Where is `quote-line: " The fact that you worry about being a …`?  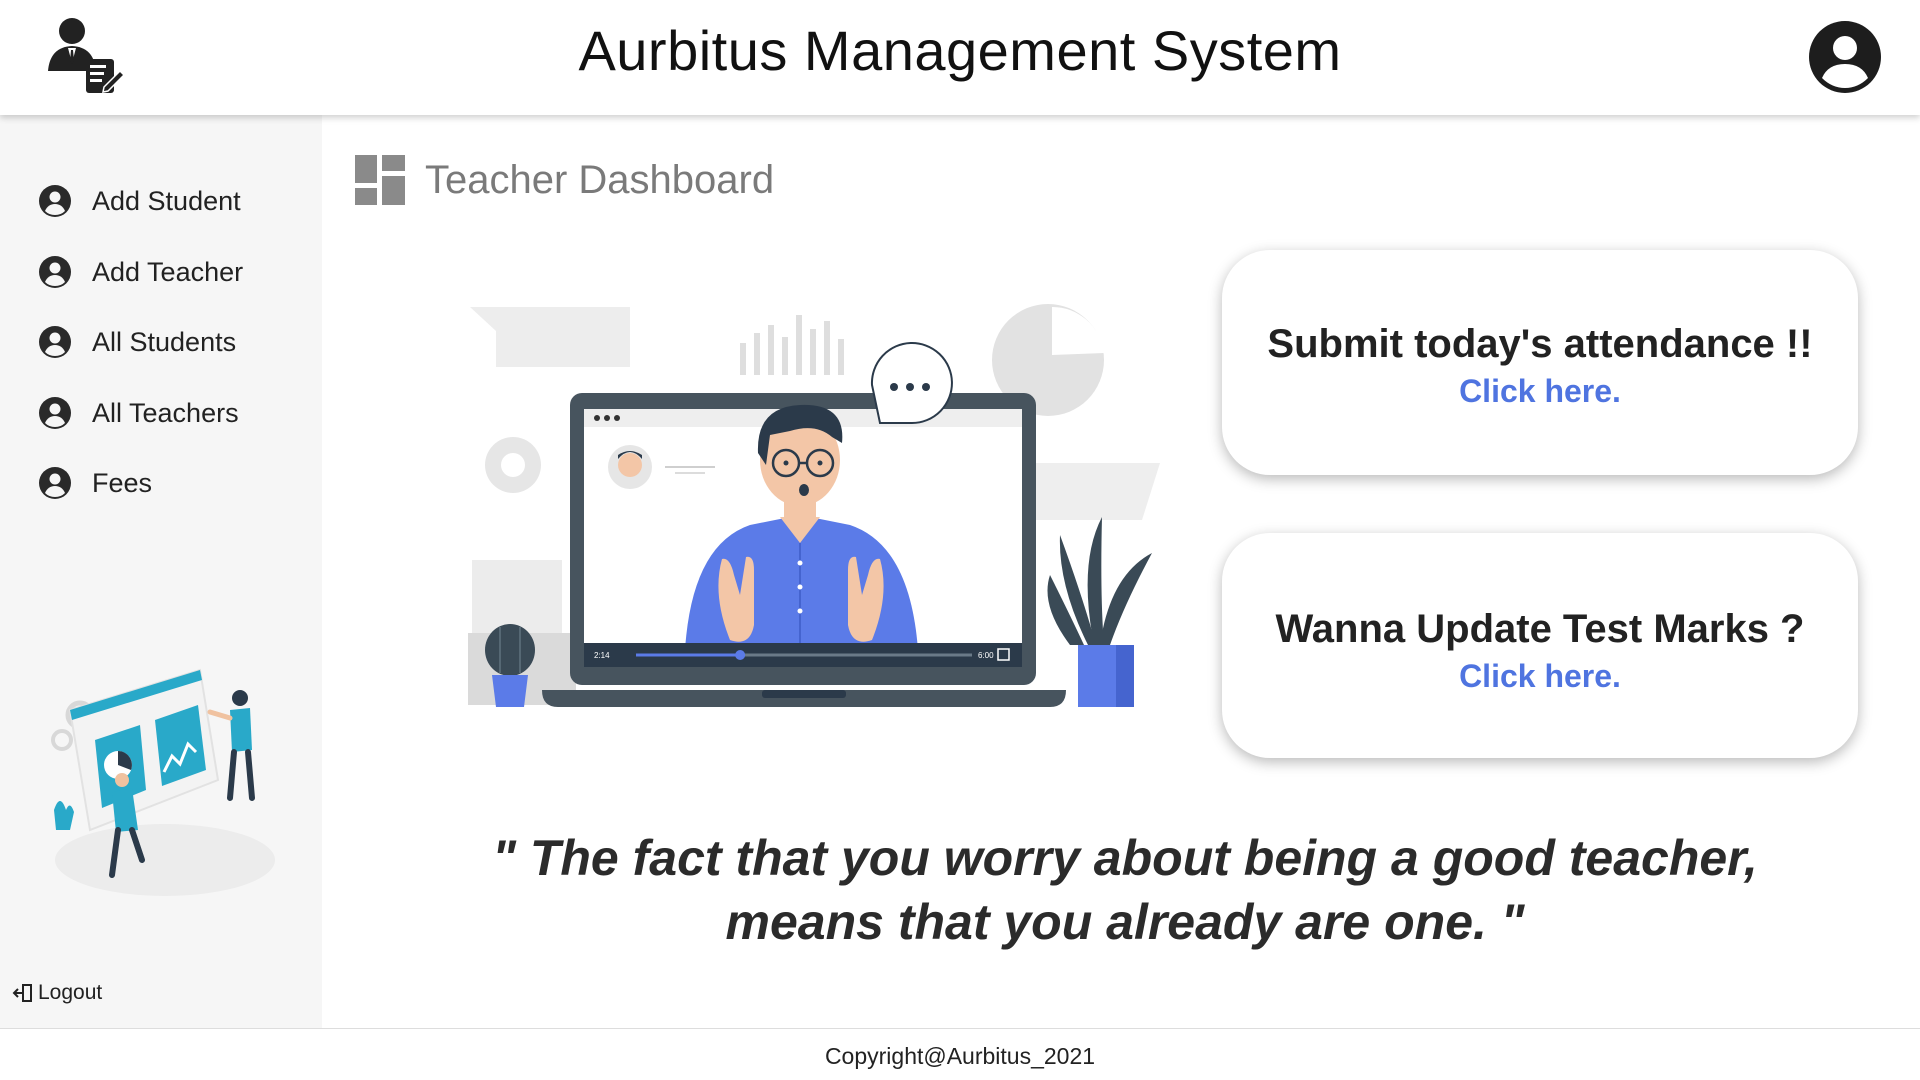
quote-line: " The fact that you worry about being a … is located at coordinates (1125, 858).